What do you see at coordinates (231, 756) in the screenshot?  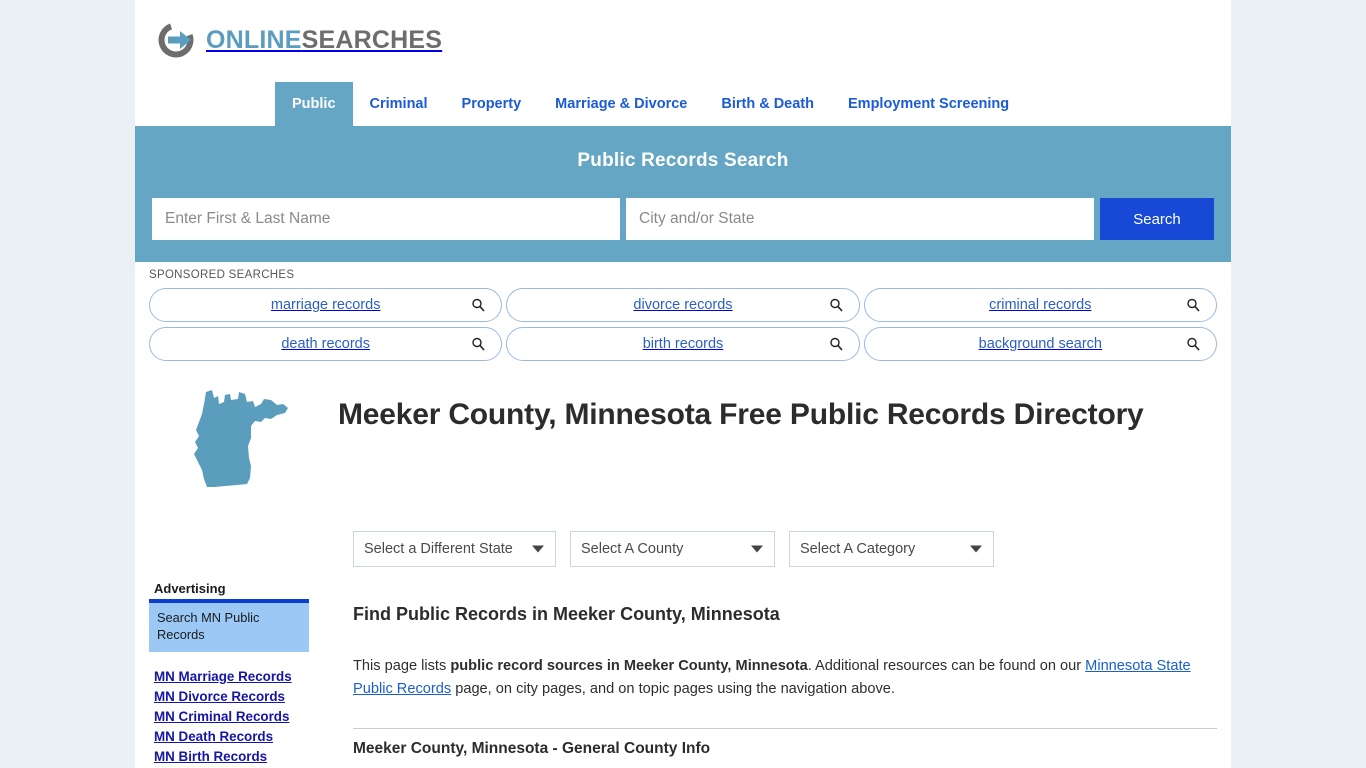 I see `sidebar-link-mn-birth-records: MN Birth Records` at bounding box center [231, 756].